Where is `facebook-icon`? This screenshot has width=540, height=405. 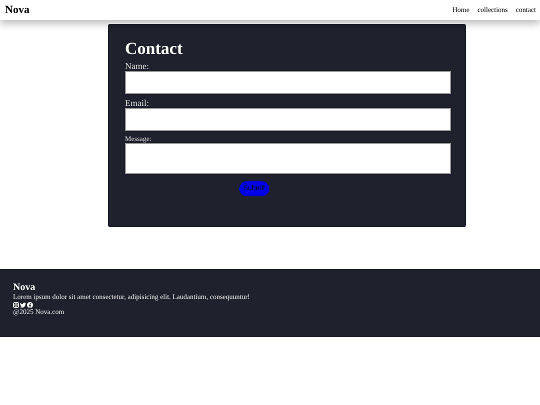 facebook-icon is located at coordinates (30, 305).